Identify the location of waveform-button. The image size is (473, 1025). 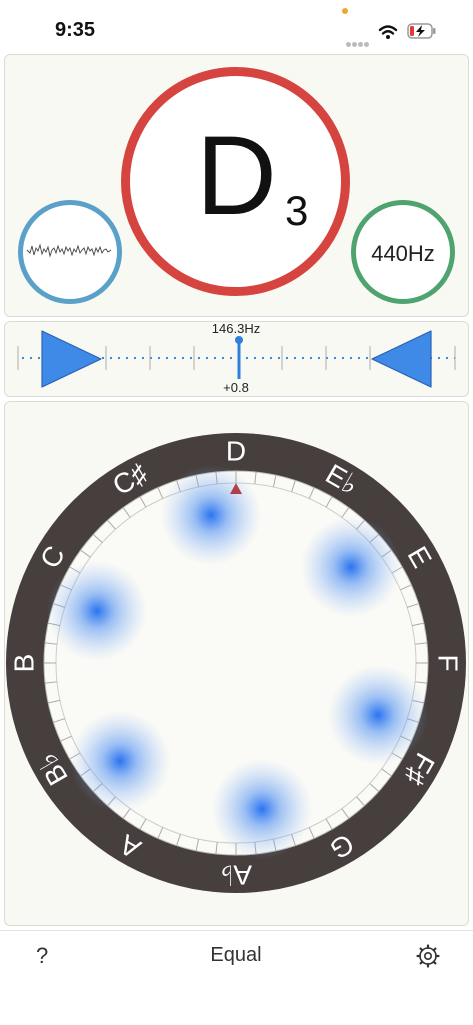
(70, 252).